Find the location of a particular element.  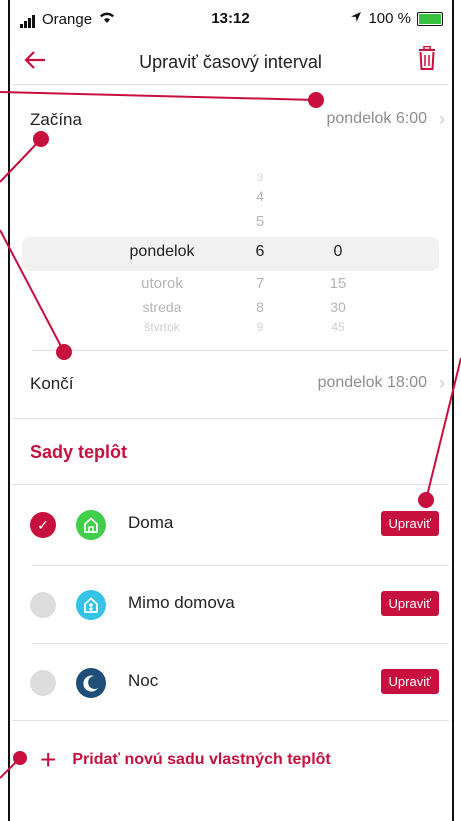

hour-option: 4 is located at coordinates (260, 196).